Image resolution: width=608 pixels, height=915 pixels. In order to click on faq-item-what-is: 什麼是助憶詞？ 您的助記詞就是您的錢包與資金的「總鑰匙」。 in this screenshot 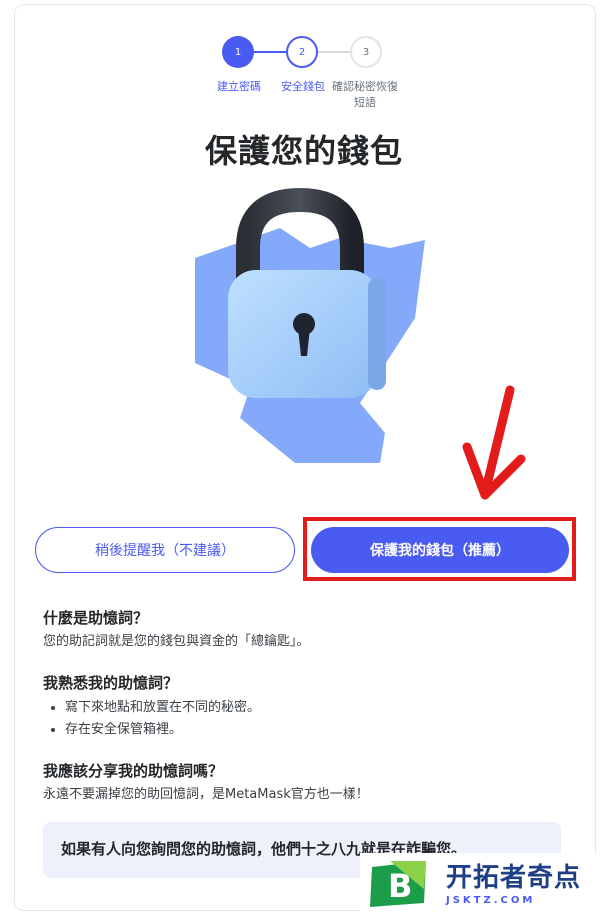, I will do `click(313, 629)`.